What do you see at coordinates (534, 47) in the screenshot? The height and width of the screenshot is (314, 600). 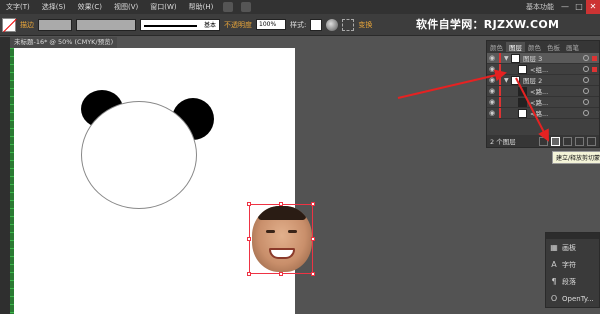 I see `tab-color-guide: 颜色` at bounding box center [534, 47].